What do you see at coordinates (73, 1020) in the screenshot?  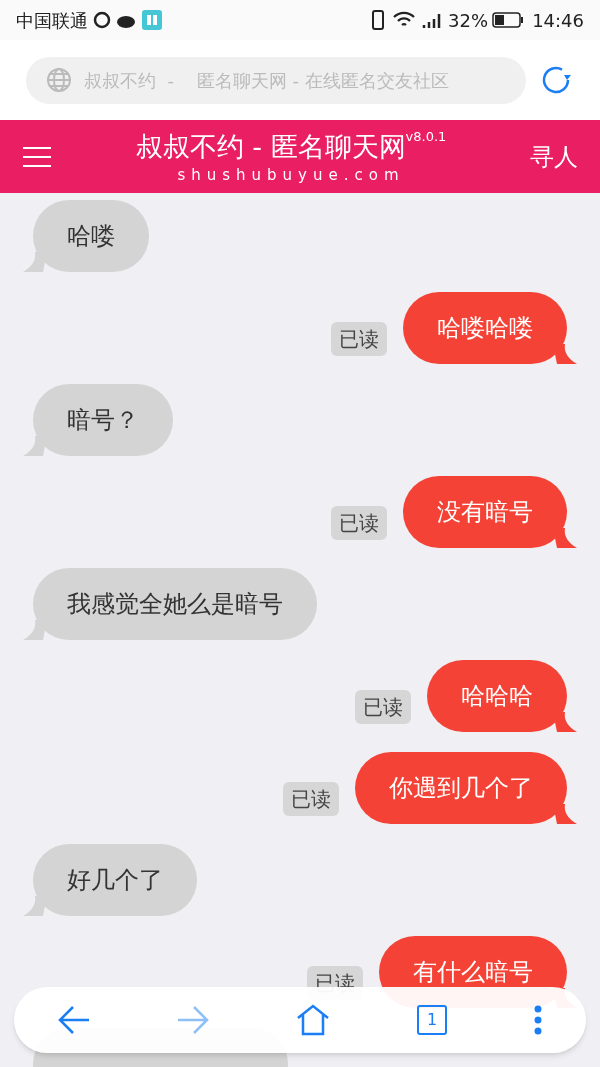 I see `back-arrow-icon` at bounding box center [73, 1020].